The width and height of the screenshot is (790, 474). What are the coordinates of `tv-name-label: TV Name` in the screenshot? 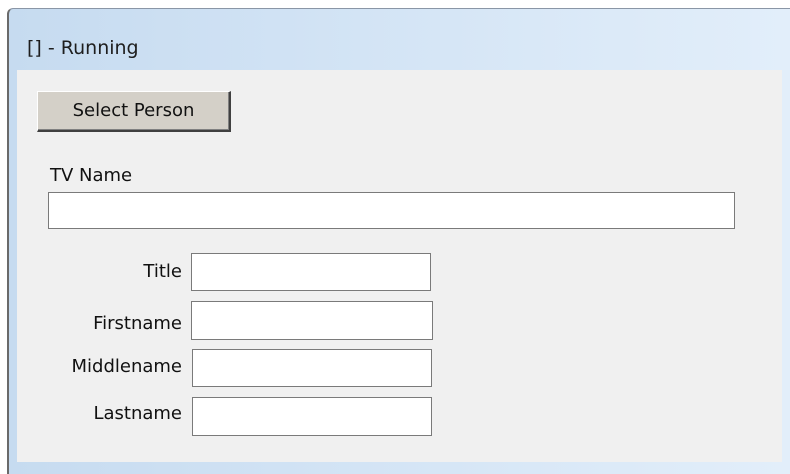 It's located at (91, 175).